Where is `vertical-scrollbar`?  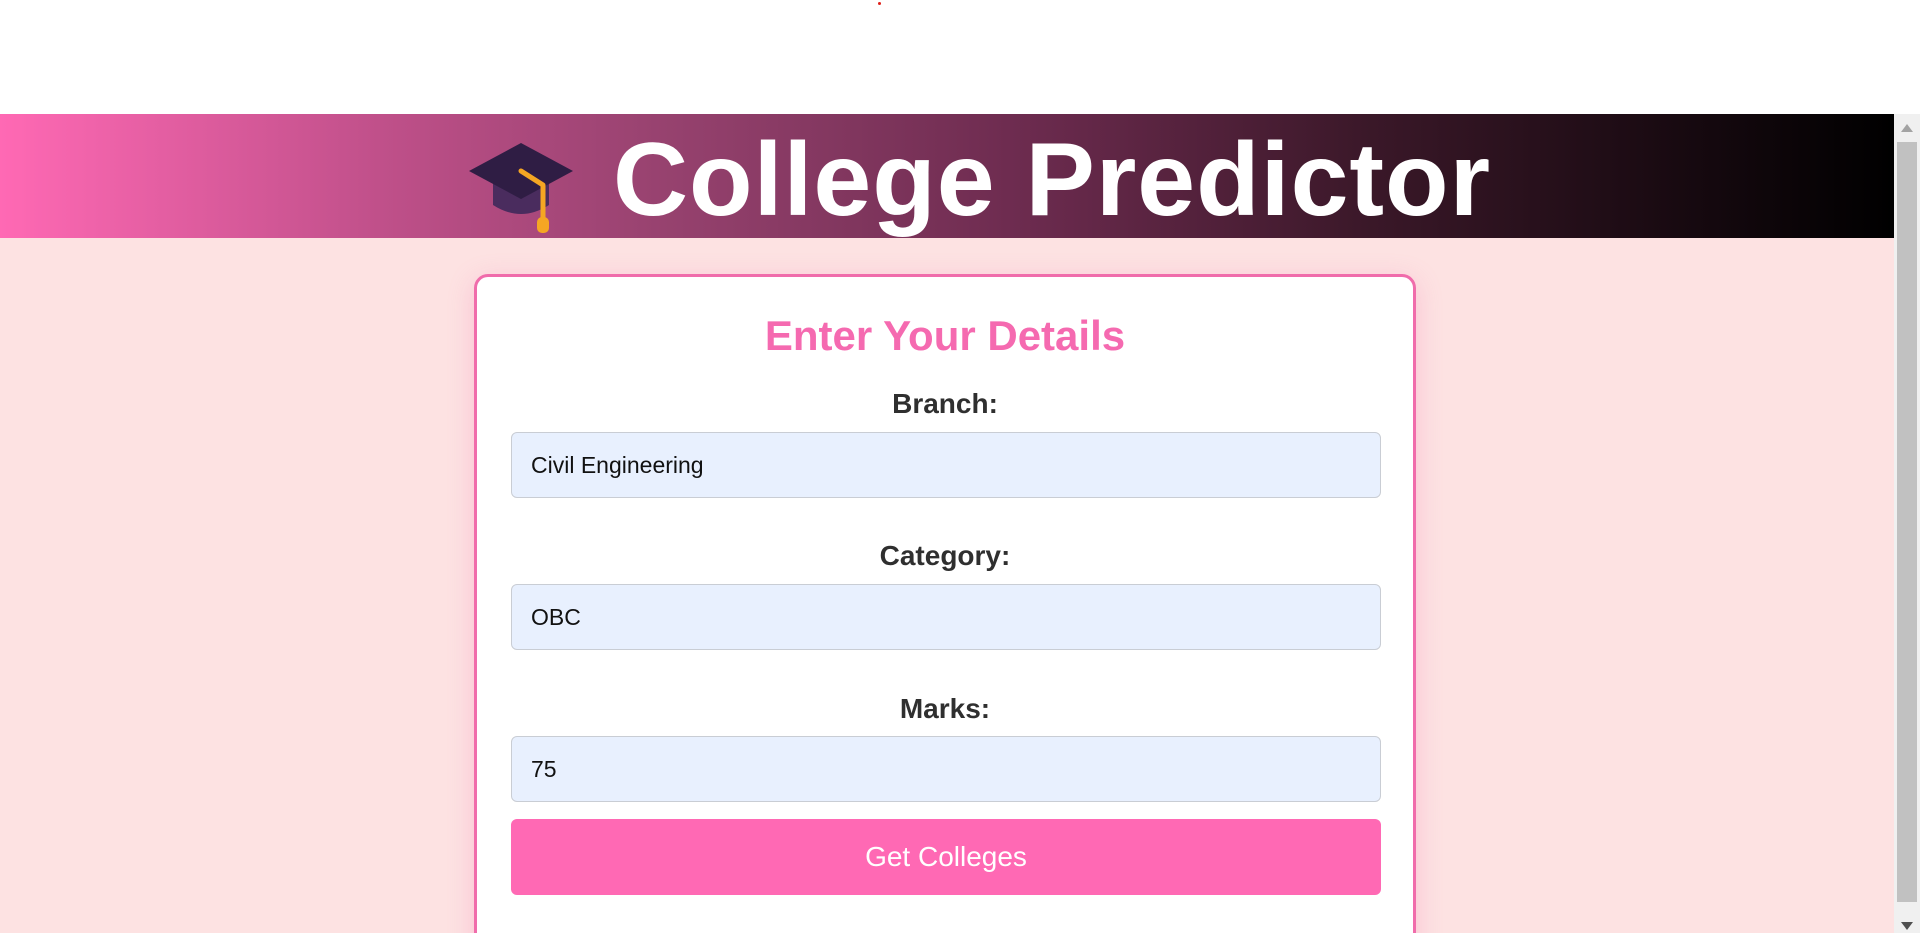
vertical-scrollbar is located at coordinates (1907, 523).